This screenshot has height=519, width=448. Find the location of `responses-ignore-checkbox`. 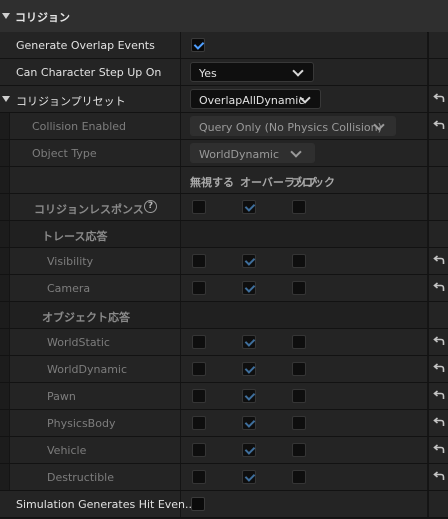

responses-ignore-checkbox is located at coordinates (199, 207).